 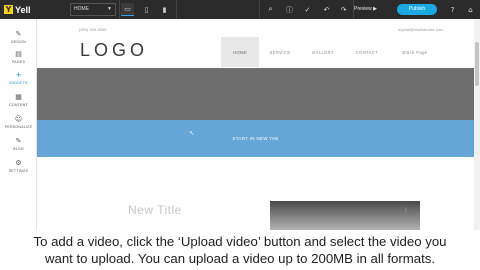 I want to click on info-icon: ⓘ, so click(x=289, y=9).